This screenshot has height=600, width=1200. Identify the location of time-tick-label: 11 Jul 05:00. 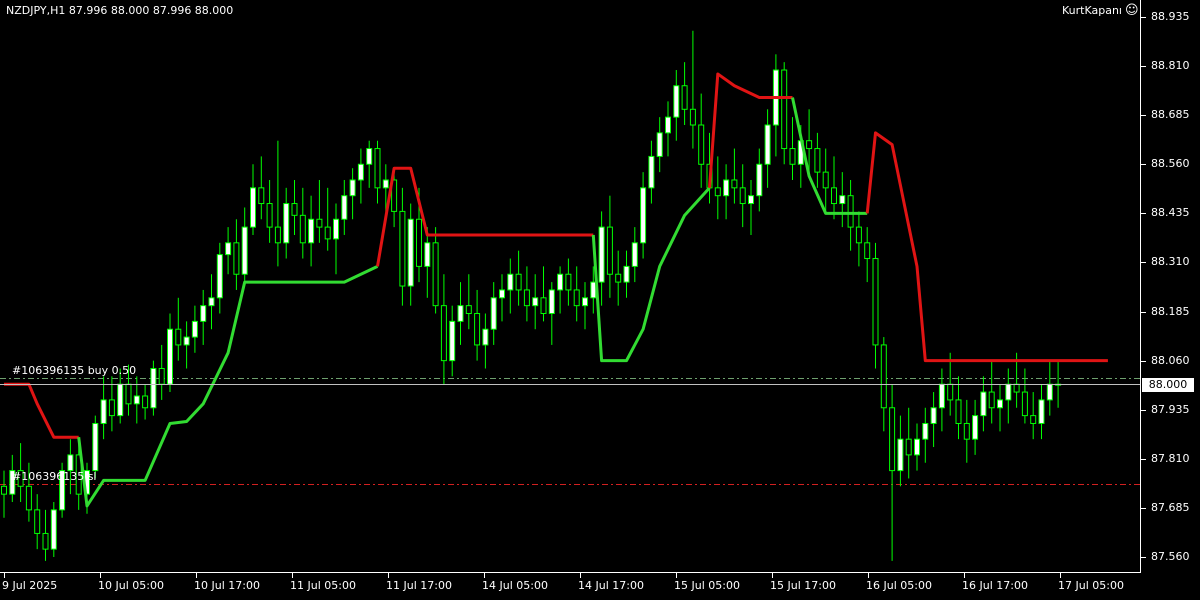
(323, 585).